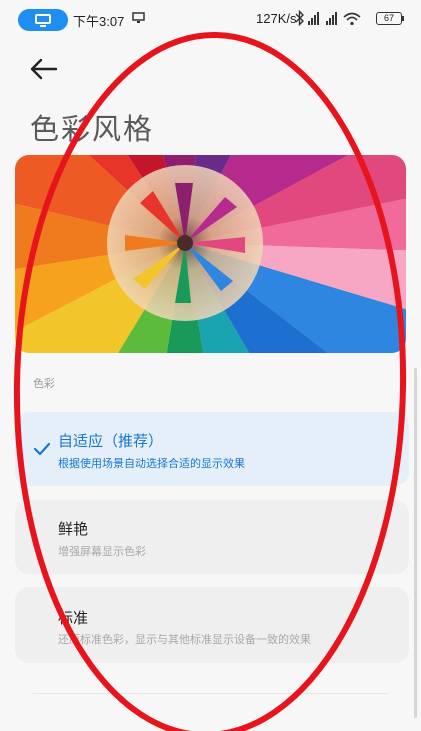 The width and height of the screenshot is (421, 731). Describe the element at coordinates (73, 618) in the screenshot. I see `option-title: 标准` at that location.